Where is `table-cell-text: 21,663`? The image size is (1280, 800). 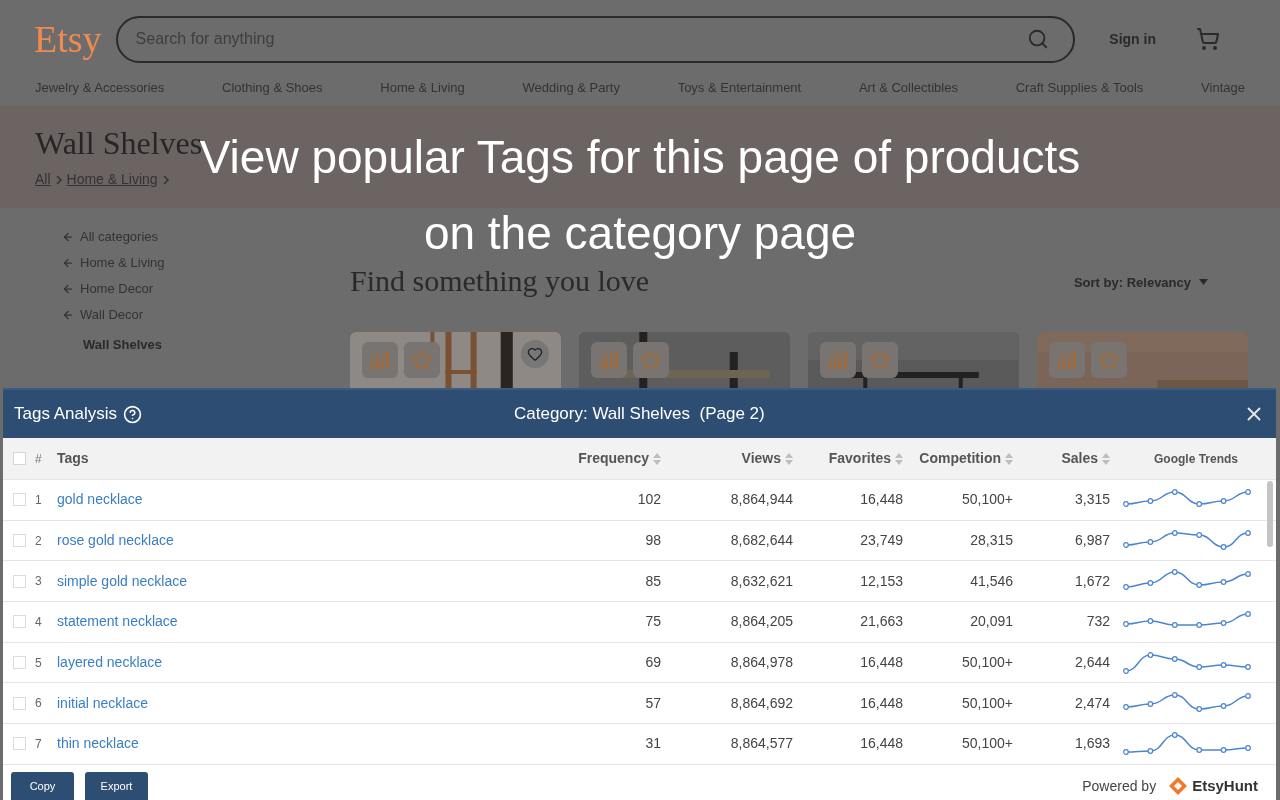
table-cell-text: 21,663 is located at coordinates (882, 622).